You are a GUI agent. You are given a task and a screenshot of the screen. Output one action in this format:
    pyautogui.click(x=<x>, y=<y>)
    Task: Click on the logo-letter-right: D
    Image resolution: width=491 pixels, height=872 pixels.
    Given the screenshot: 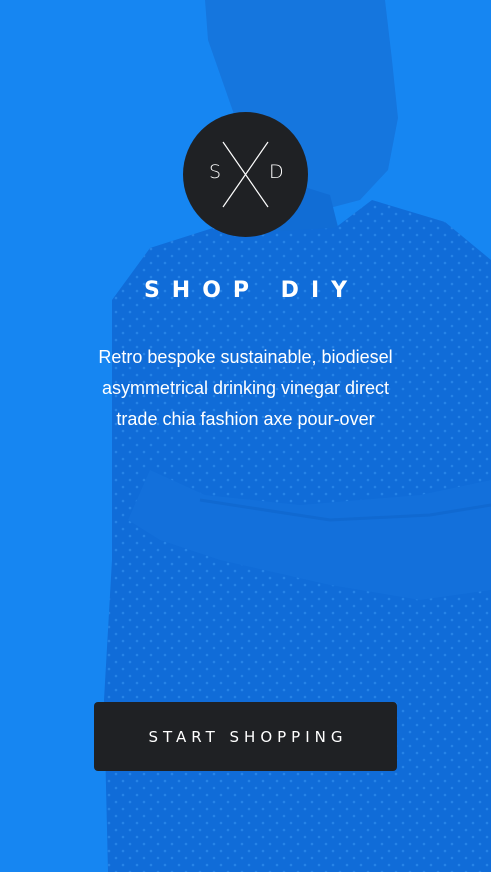 What is the action you would take?
    pyautogui.click(x=276, y=172)
    